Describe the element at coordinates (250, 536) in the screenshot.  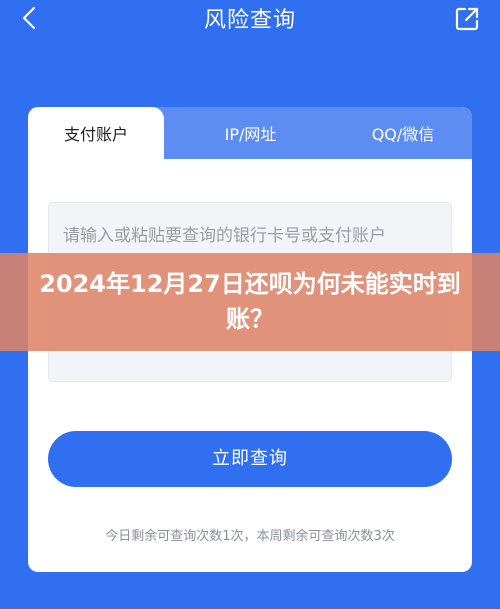
I see `remaining-count-text: 今日剩余可查询次数1次，本周剩余可查询次数3次` at that location.